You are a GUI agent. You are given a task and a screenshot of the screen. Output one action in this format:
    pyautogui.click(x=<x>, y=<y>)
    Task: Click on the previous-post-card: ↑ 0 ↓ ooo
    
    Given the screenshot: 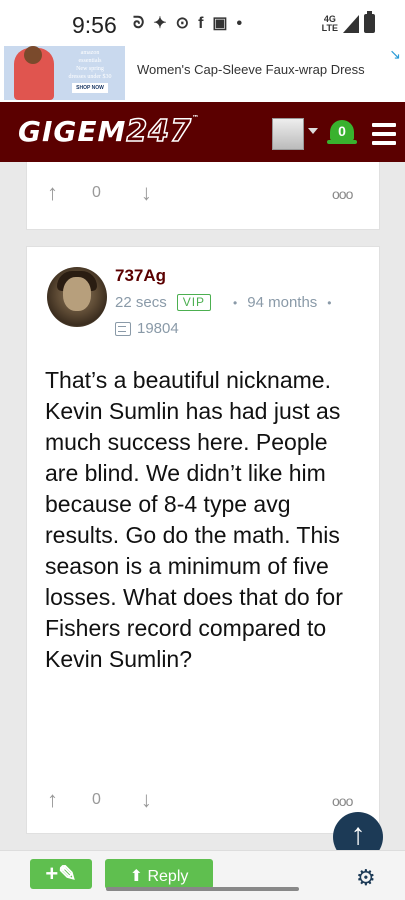 What is the action you would take?
    pyautogui.click(x=203, y=196)
    